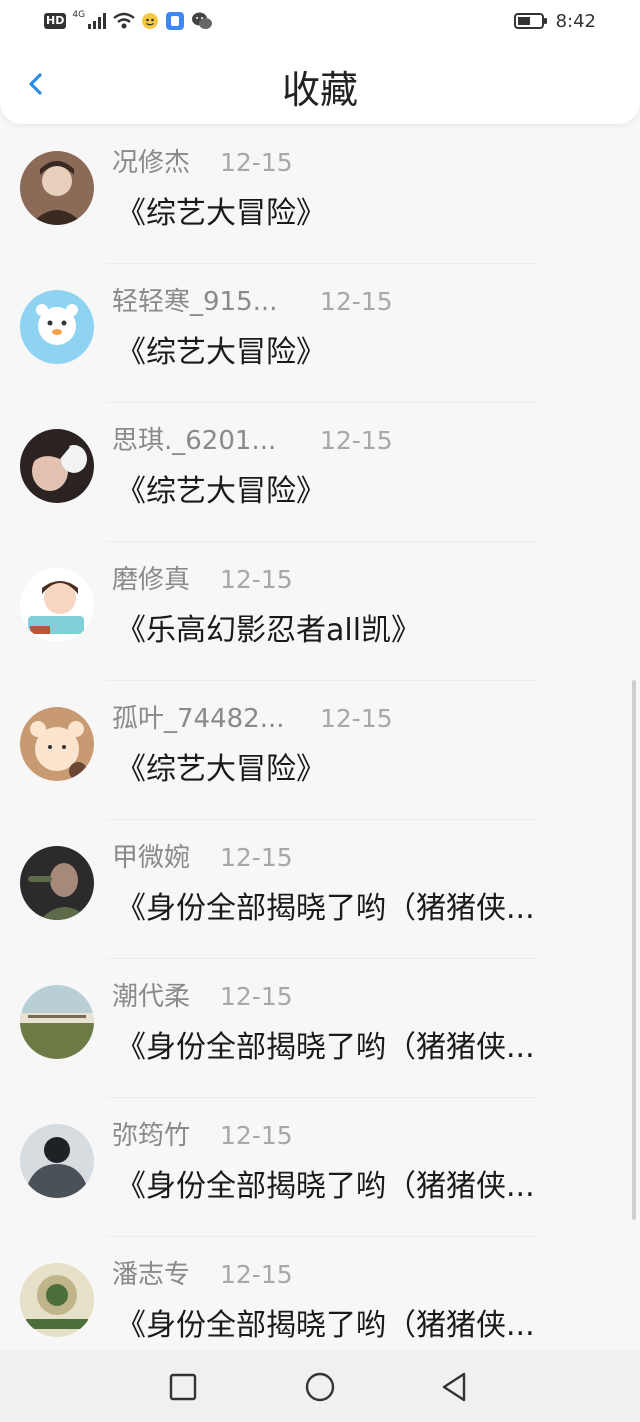 The image size is (640, 1422). I want to click on wifi-icon, so click(124, 20).